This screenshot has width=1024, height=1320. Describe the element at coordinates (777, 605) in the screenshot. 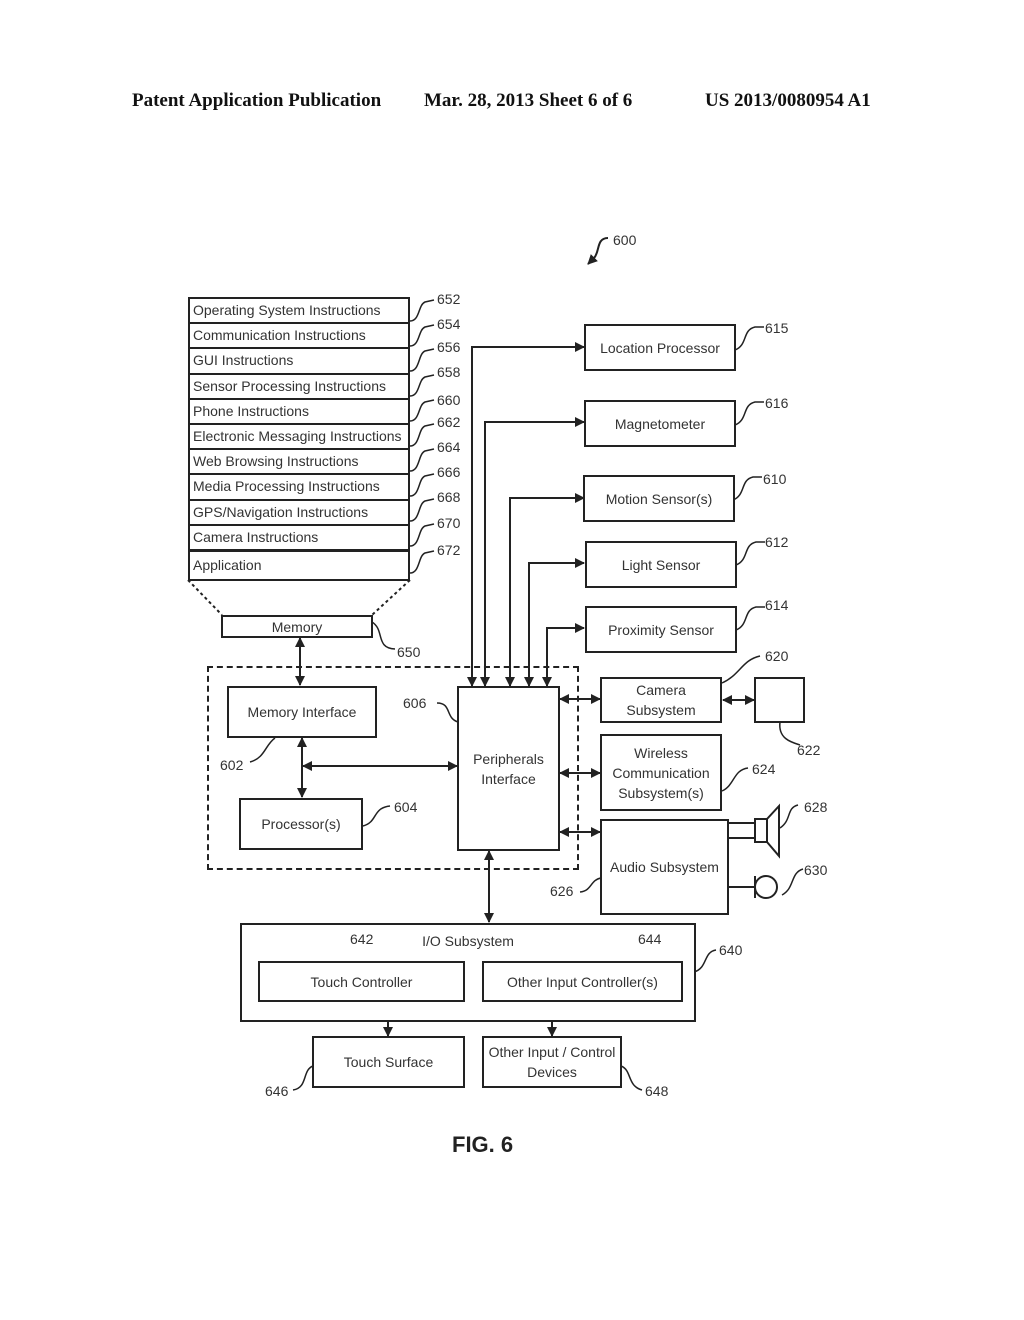

I see `ref-614: 614` at that location.